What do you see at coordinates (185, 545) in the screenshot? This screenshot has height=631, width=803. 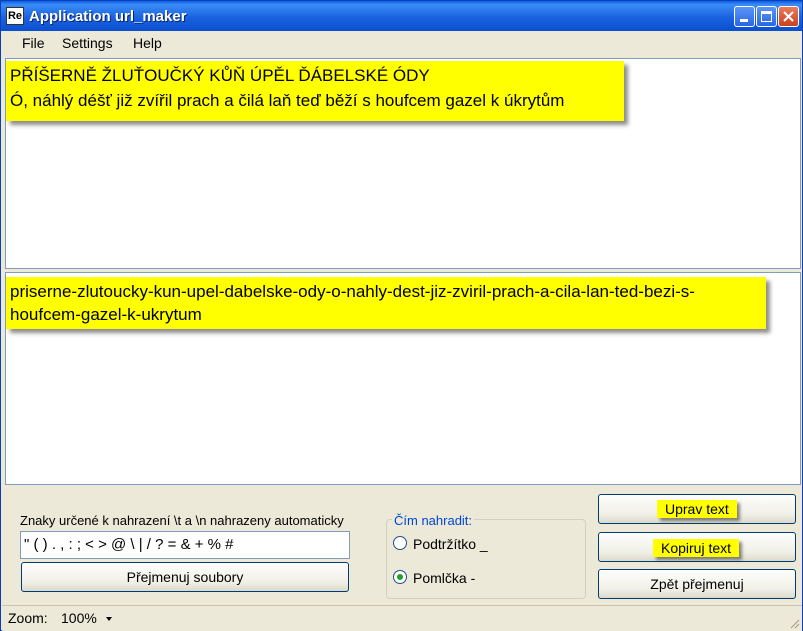 I see `chars-input: " ( ) . , : ; < > @ \ | / ? = & + % #` at bounding box center [185, 545].